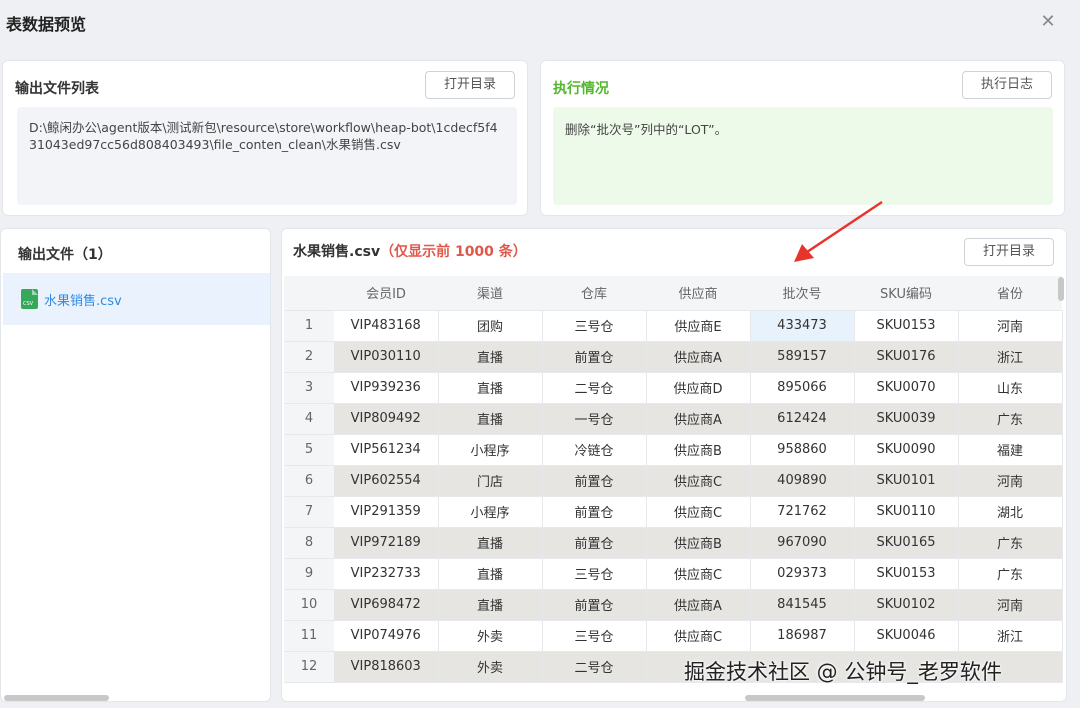  What do you see at coordinates (802, 605) in the screenshot?
I see `table-cell: 841545` at bounding box center [802, 605].